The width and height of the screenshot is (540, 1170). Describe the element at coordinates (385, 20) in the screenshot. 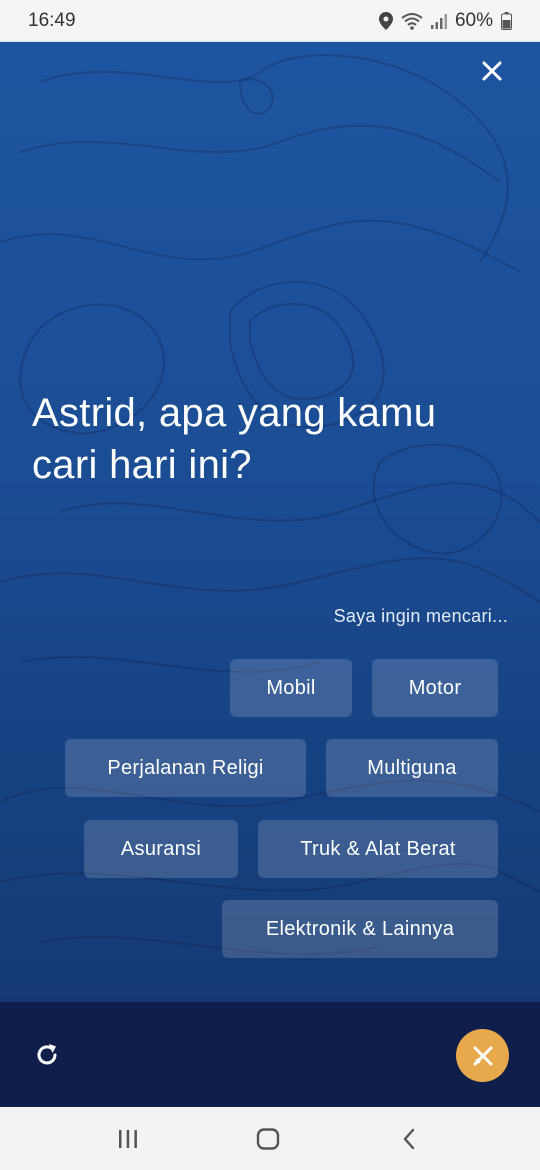

I see `location-icon` at that location.